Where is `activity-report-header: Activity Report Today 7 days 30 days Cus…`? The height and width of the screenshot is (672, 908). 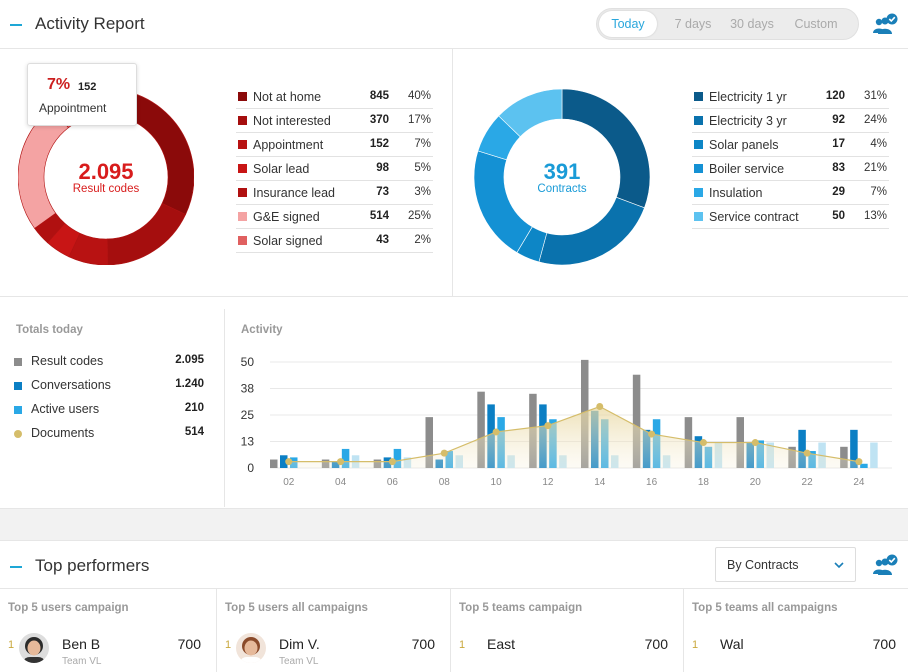
activity-report-header: Activity Report Today 7 days 30 days Cus… is located at coordinates (454, 24).